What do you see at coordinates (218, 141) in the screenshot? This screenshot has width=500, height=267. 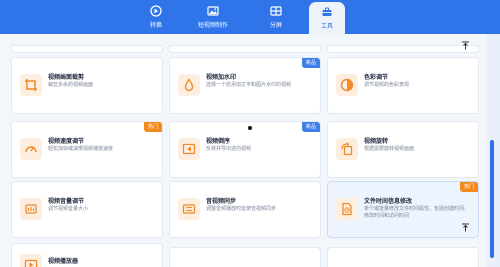 I see `card-title: 视频倒序` at bounding box center [218, 141].